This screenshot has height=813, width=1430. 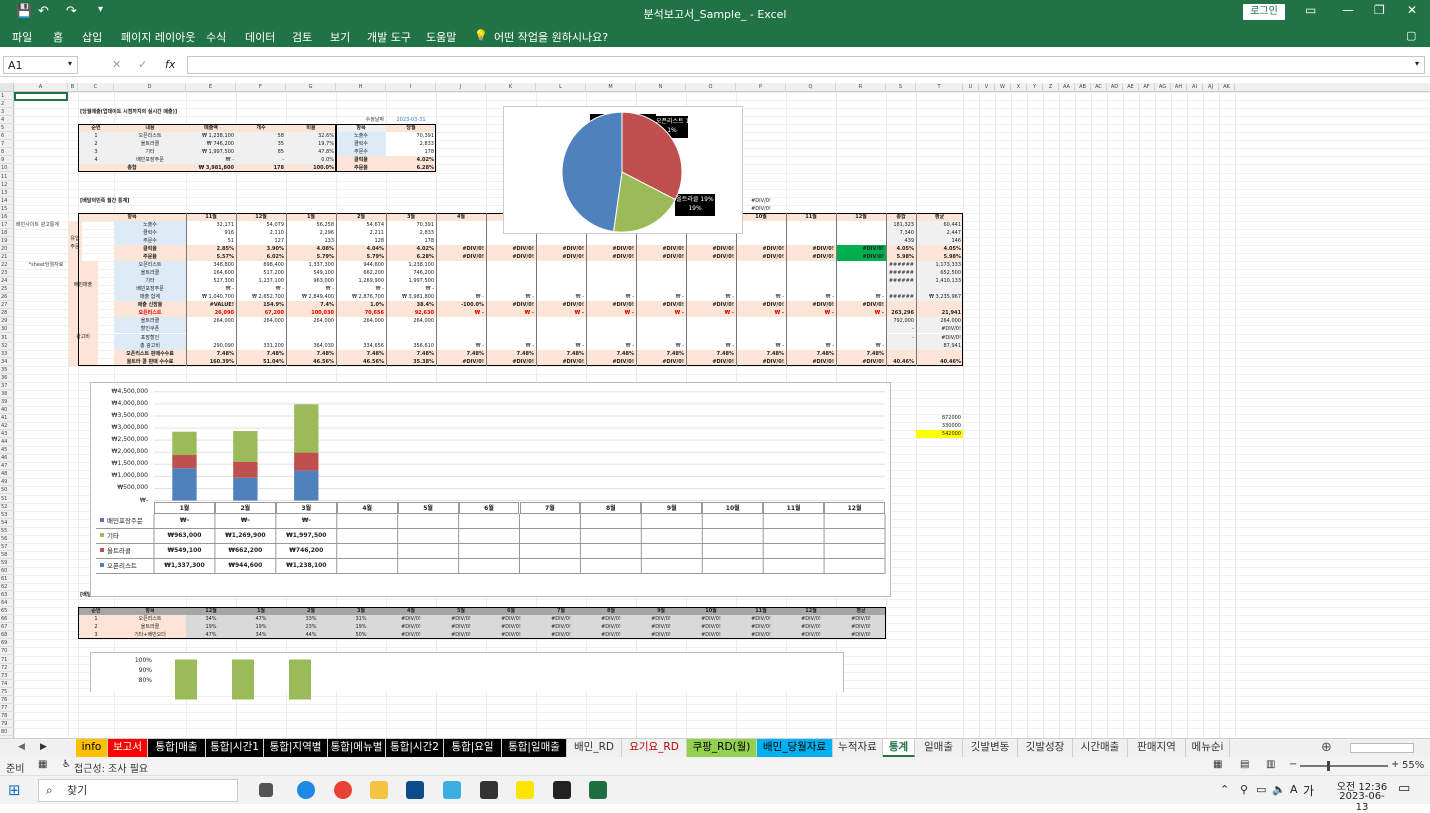 I want to click on accessibility-icon: ♿, so click(x=66, y=764).